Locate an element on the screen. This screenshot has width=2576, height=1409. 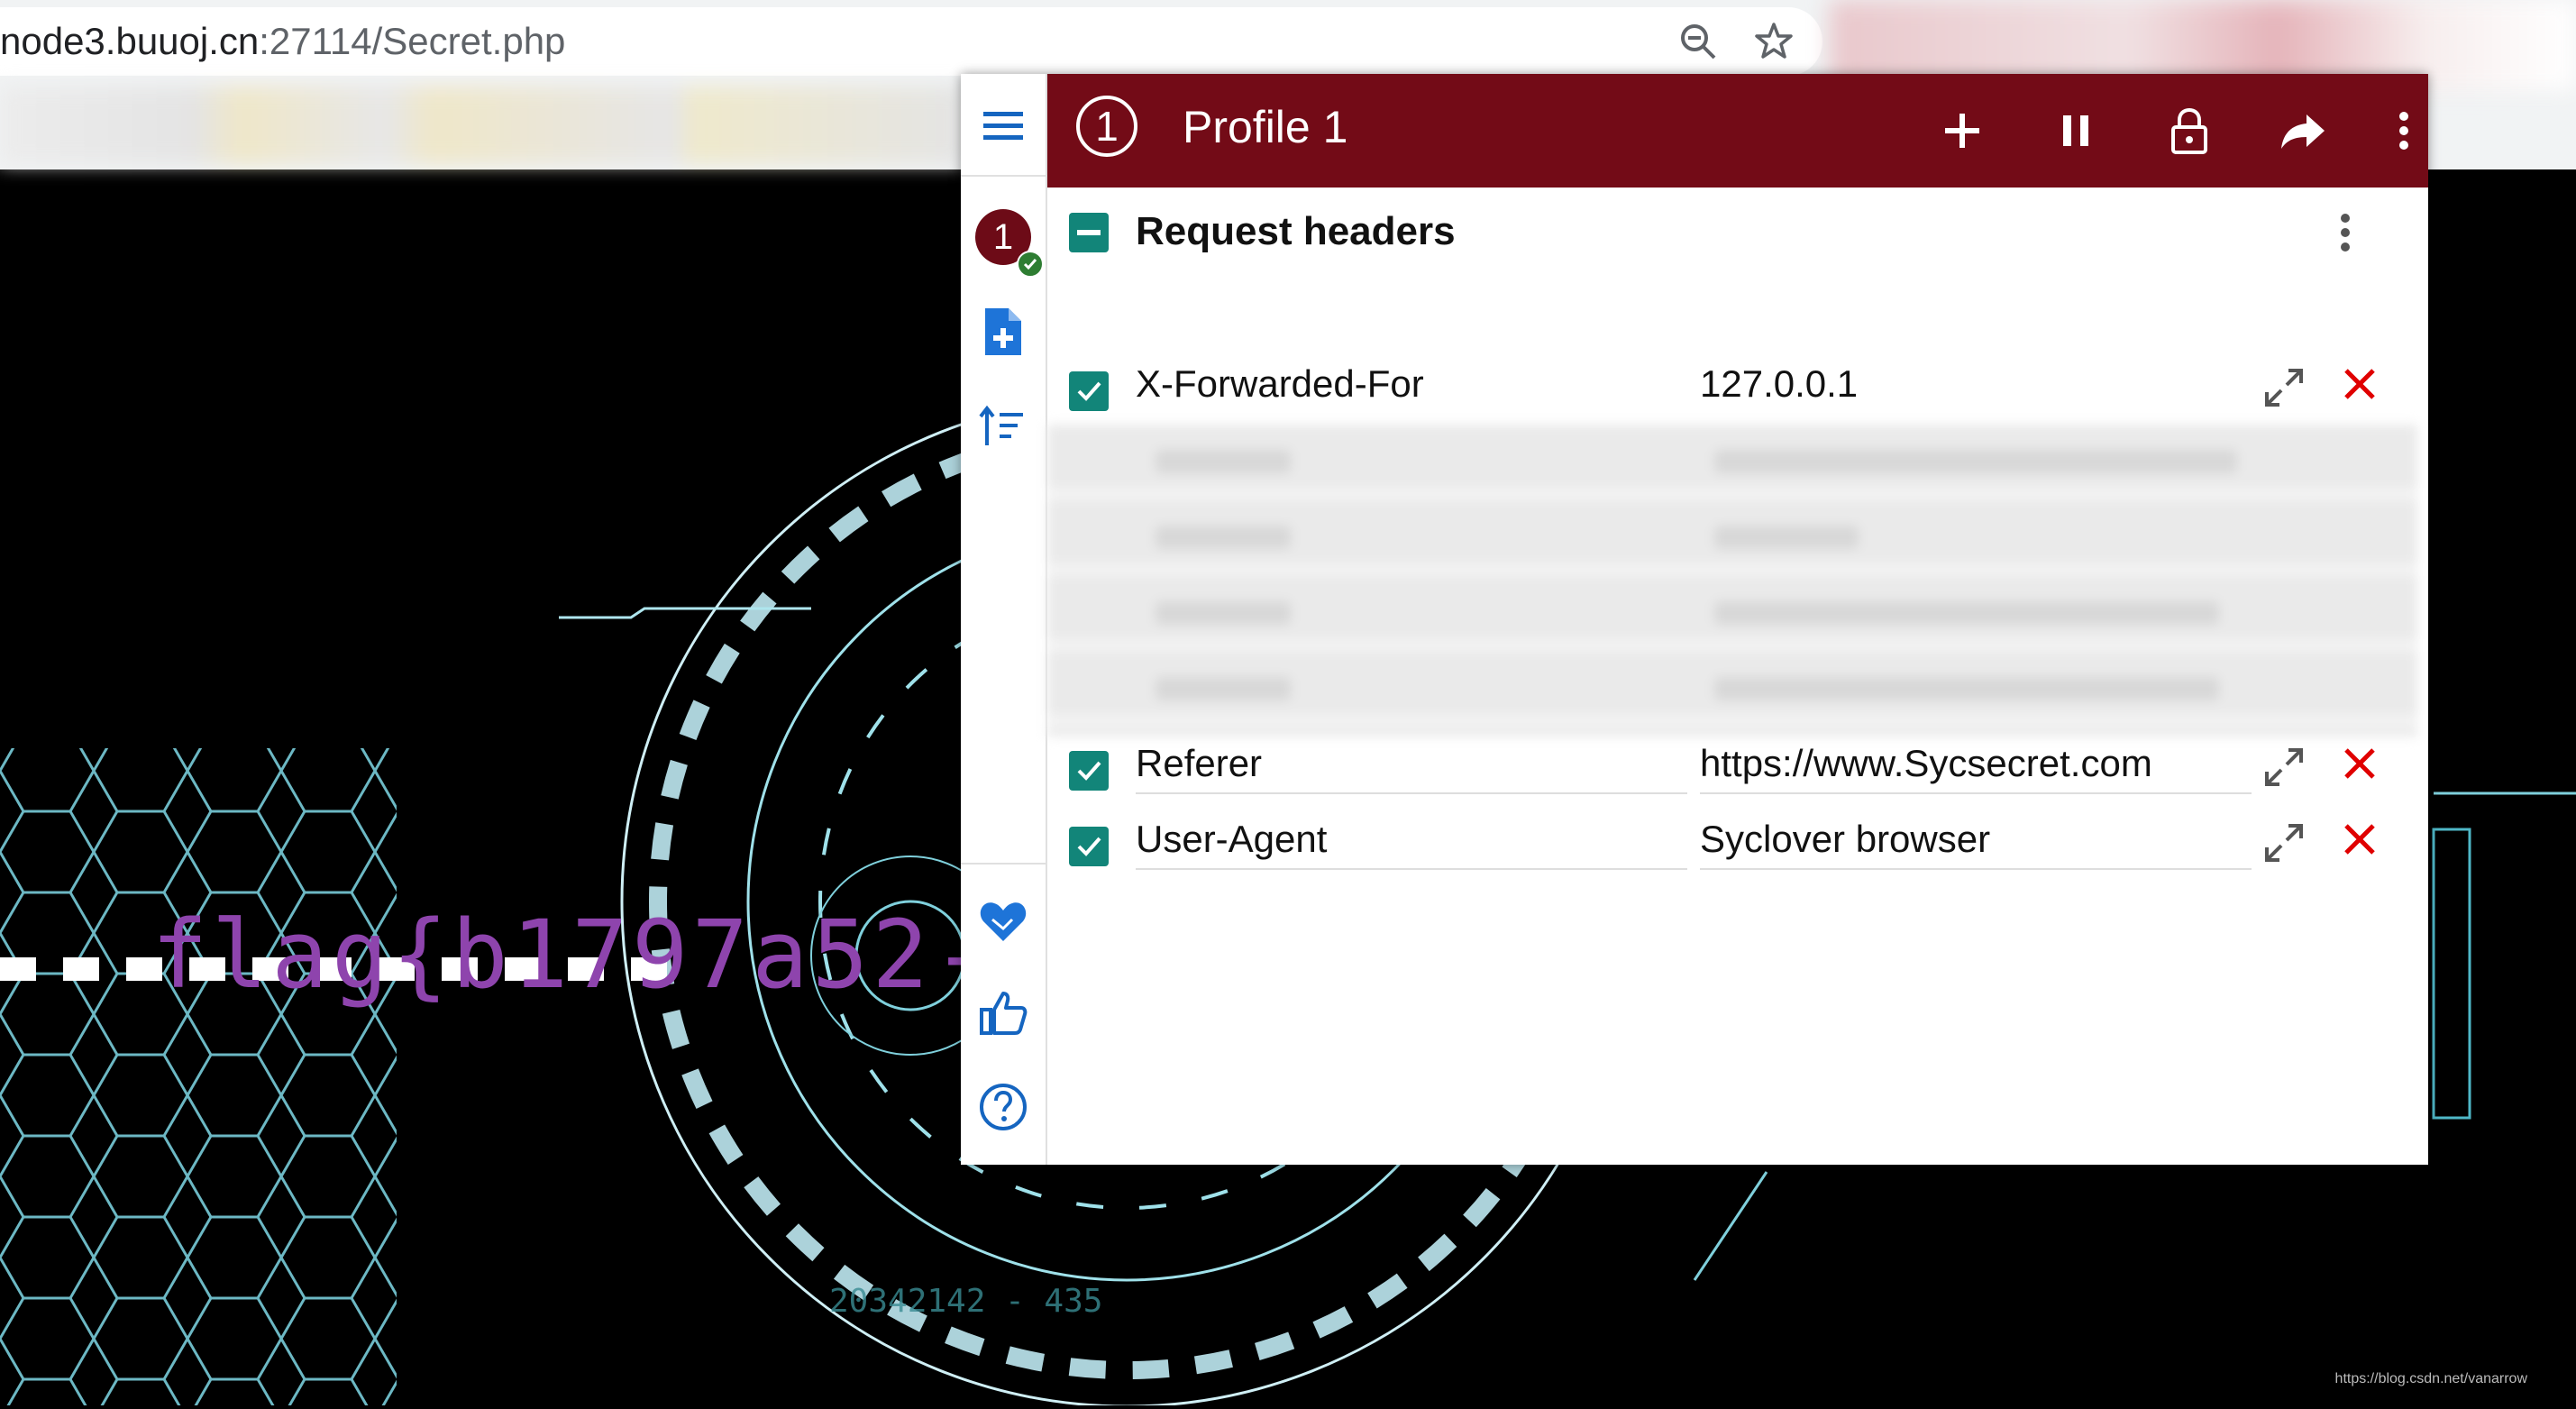
sidebar: 1 is located at coordinates (1004, 619).